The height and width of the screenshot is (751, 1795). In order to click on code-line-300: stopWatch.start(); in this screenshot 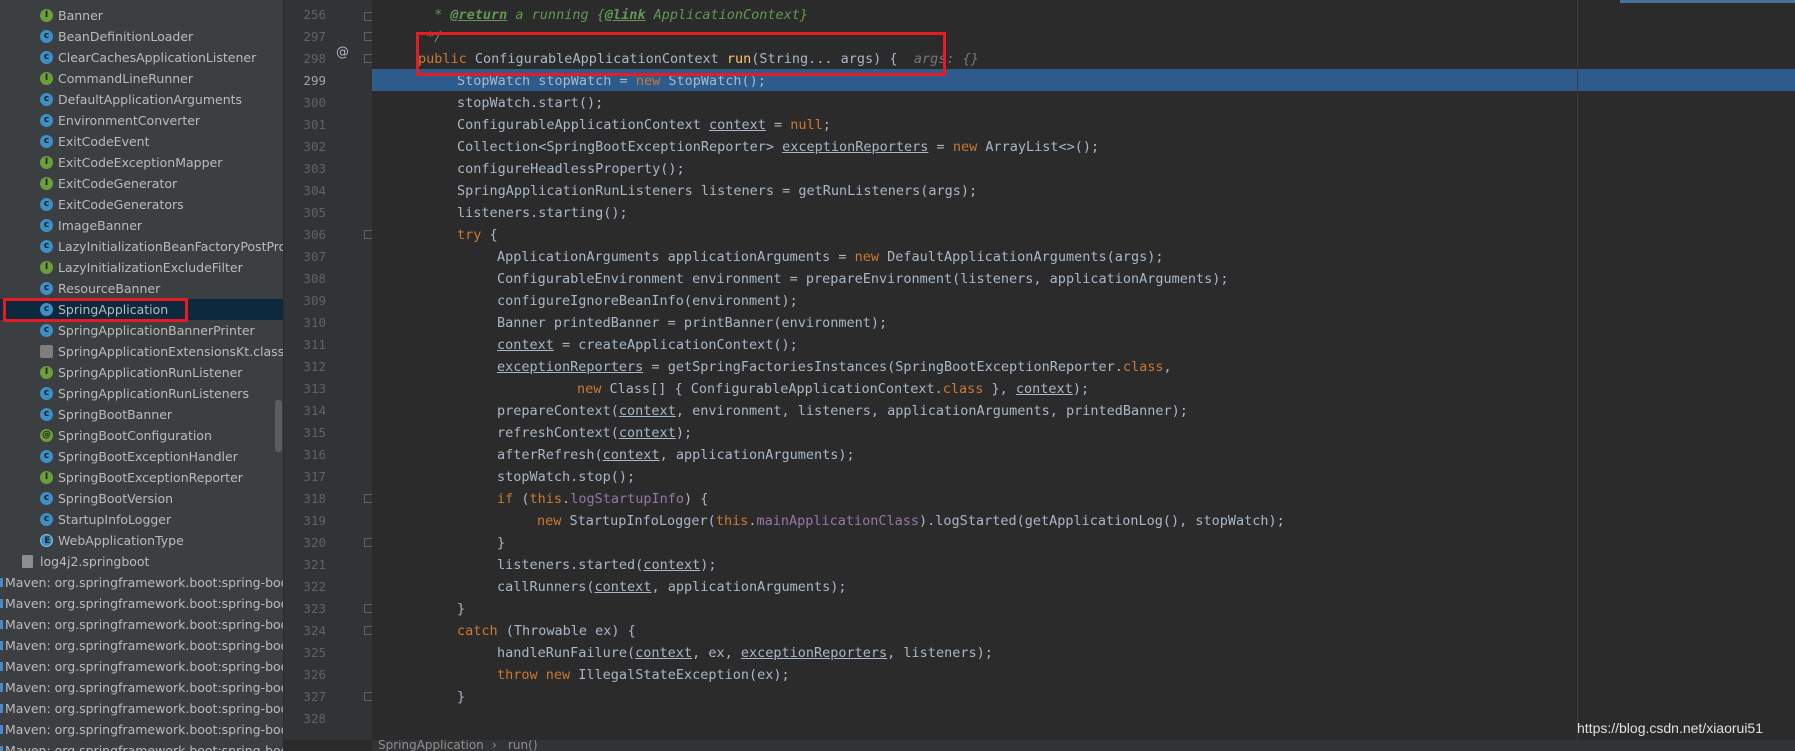, I will do `click(530, 103)`.